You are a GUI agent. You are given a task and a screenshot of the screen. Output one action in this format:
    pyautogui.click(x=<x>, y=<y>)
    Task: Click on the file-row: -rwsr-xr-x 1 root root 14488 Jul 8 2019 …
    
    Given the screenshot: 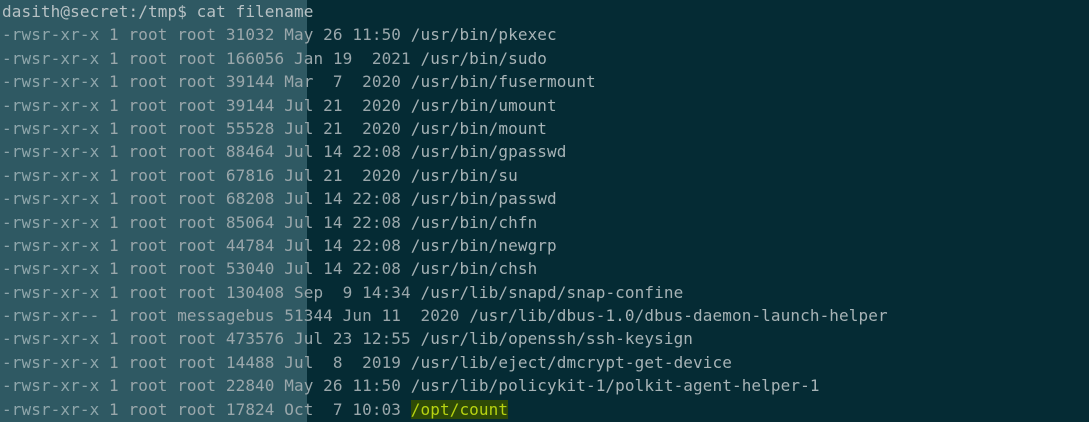 What is the action you would take?
    pyautogui.click(x=545, y=362)
    